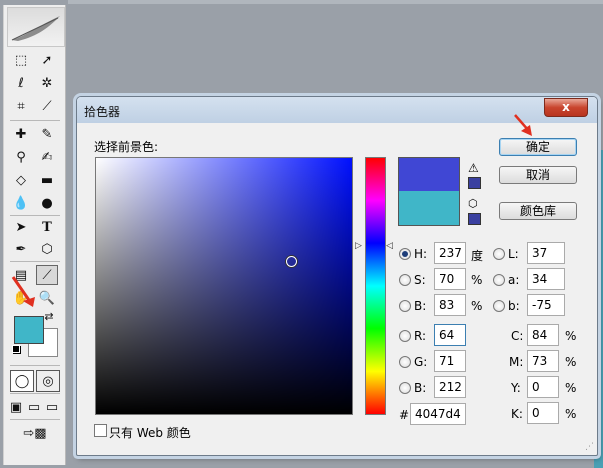  I want to click on eraser-tool-icon: ◇, so click(21, 180).